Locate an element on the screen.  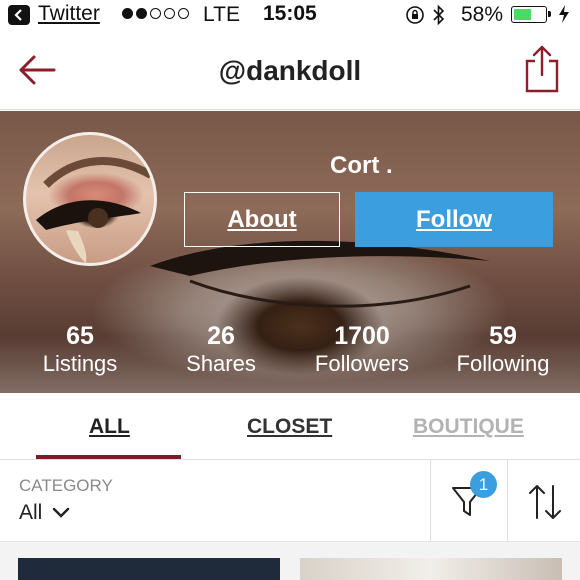
profile-name: Cort . is located at coordinates (361, 165).